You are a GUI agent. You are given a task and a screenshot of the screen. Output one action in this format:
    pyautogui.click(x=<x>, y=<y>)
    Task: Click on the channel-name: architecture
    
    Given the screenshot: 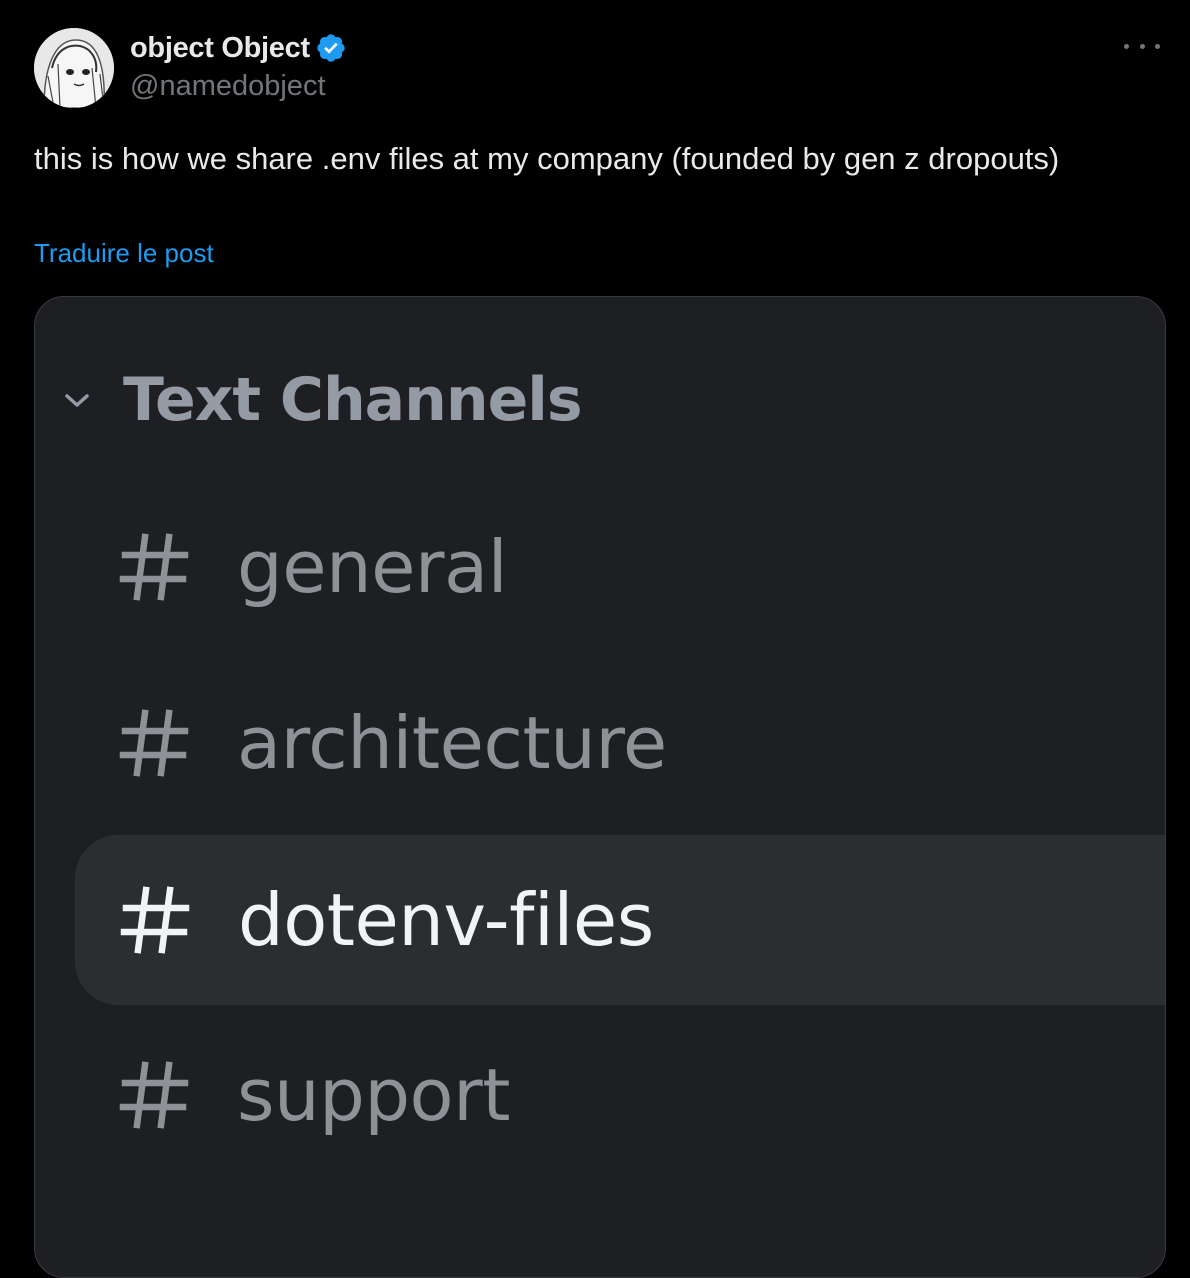 What is the action you would take?
    pyautogui.click(x=452, y=743)
    